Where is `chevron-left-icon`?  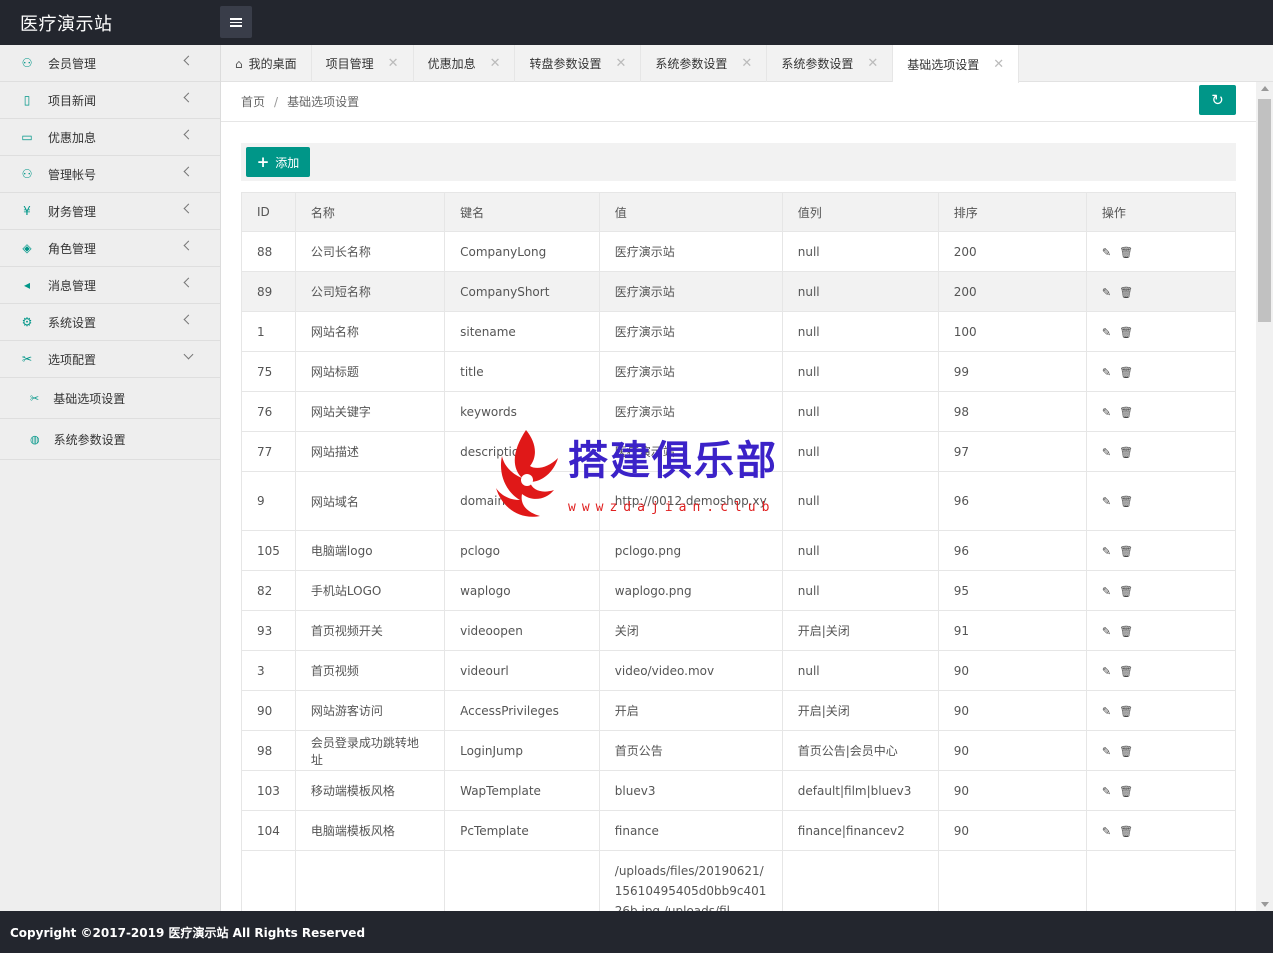
chevron-left-icon is located at coordinates (188, 282).